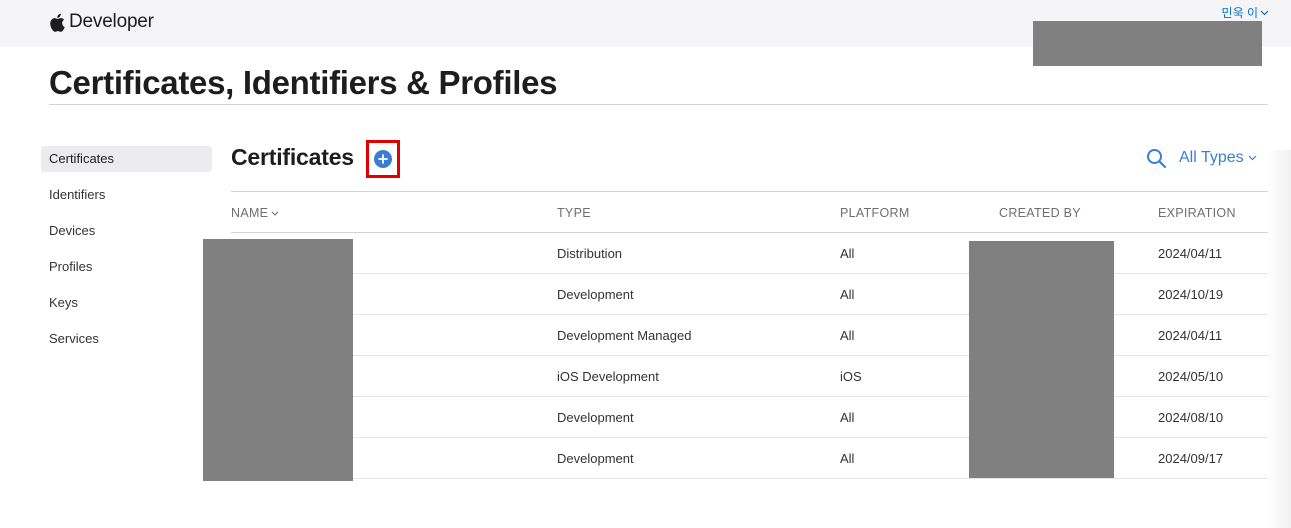 Image resolution: width=1291 pixels, height=528 pixels. I want to click on section-title: Certificates, so click(292, 157).